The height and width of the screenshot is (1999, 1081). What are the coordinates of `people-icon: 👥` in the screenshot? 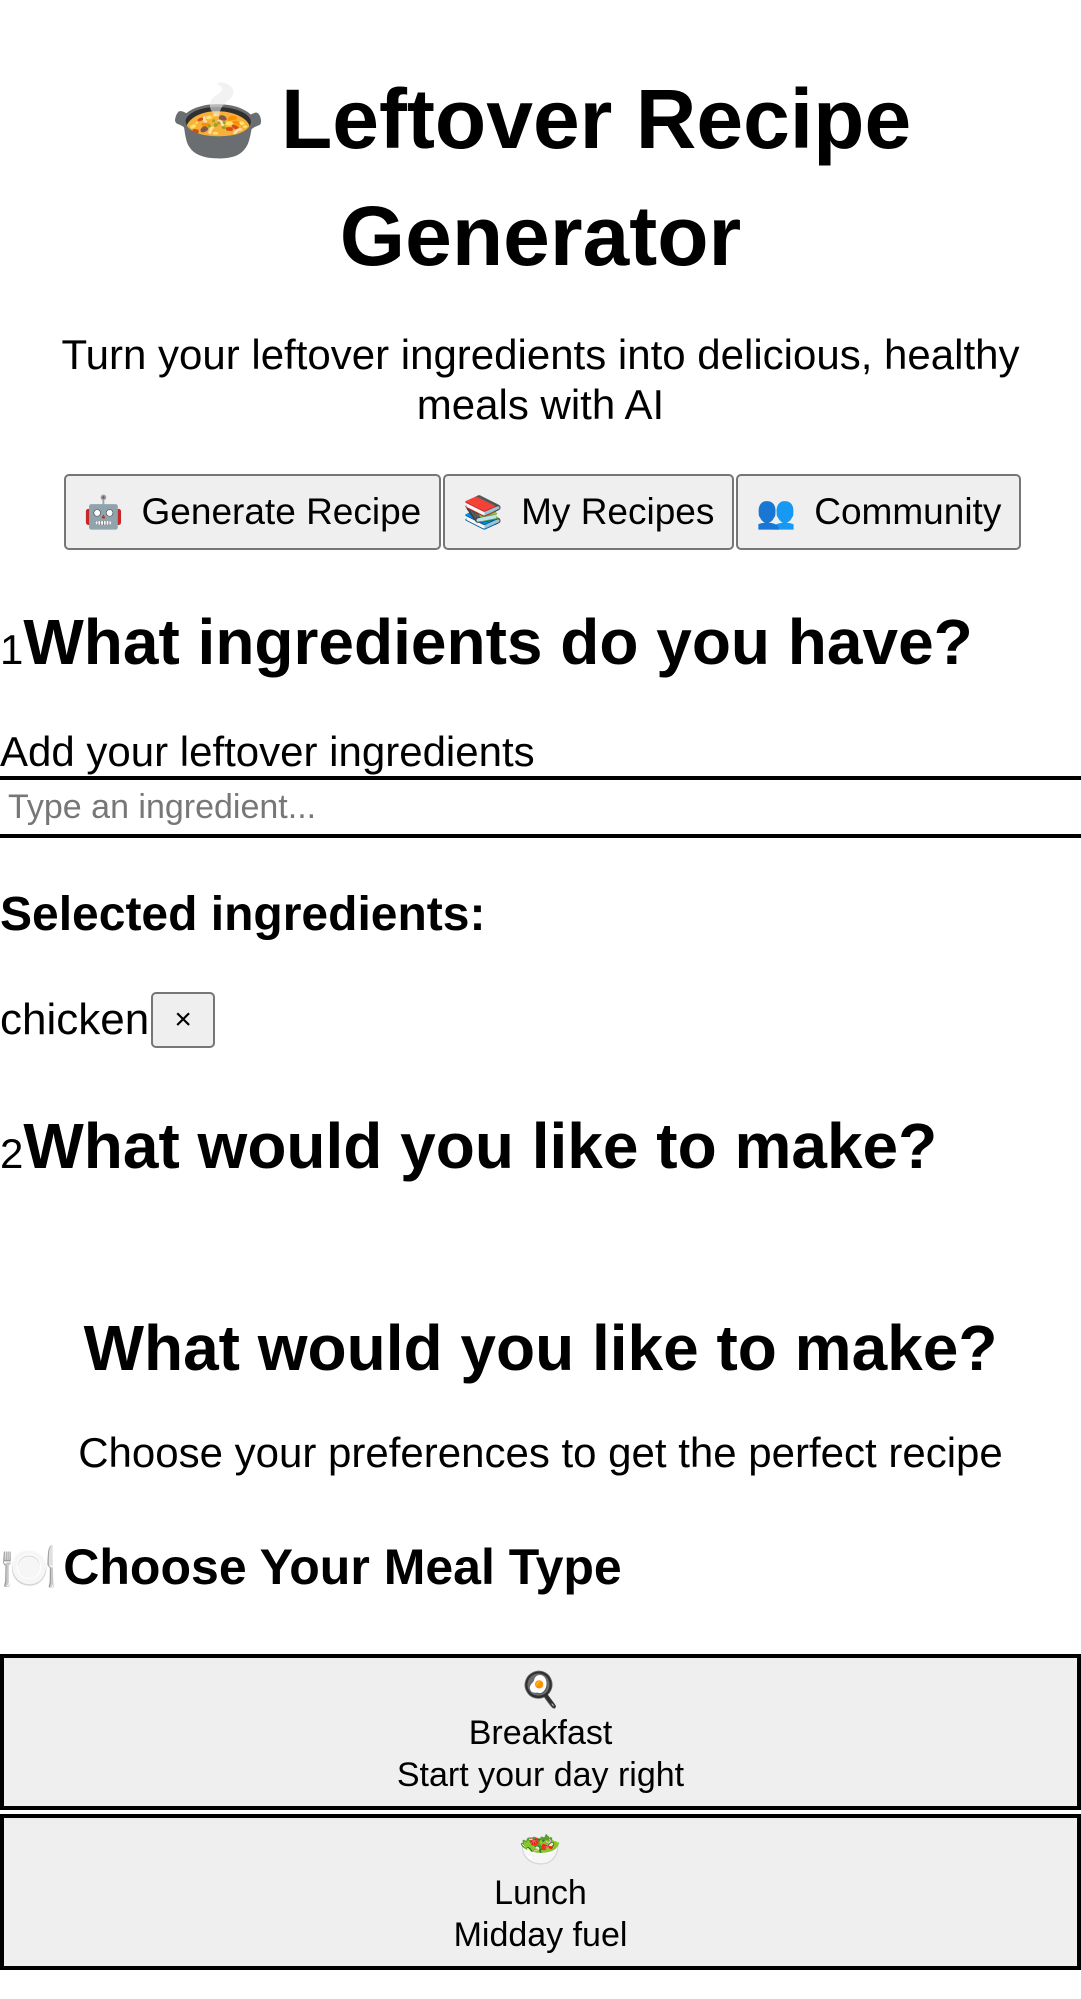 It's located at (776, 512).